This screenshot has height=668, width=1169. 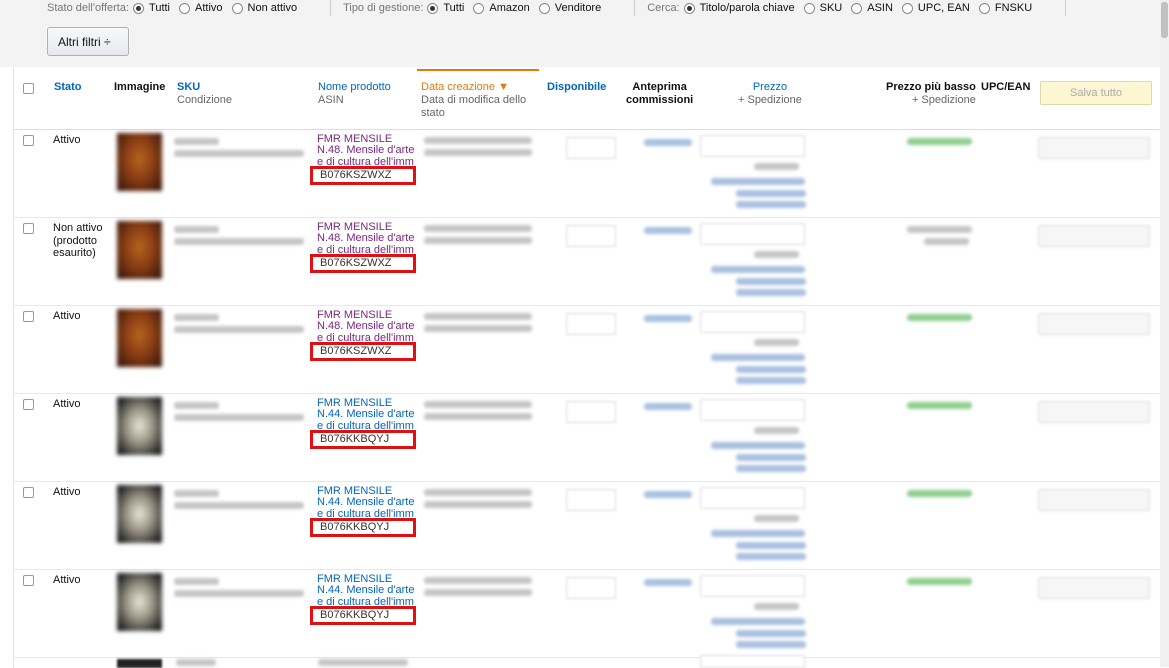 I want to click on page-scrollbar, so click(x=1164, y=333).